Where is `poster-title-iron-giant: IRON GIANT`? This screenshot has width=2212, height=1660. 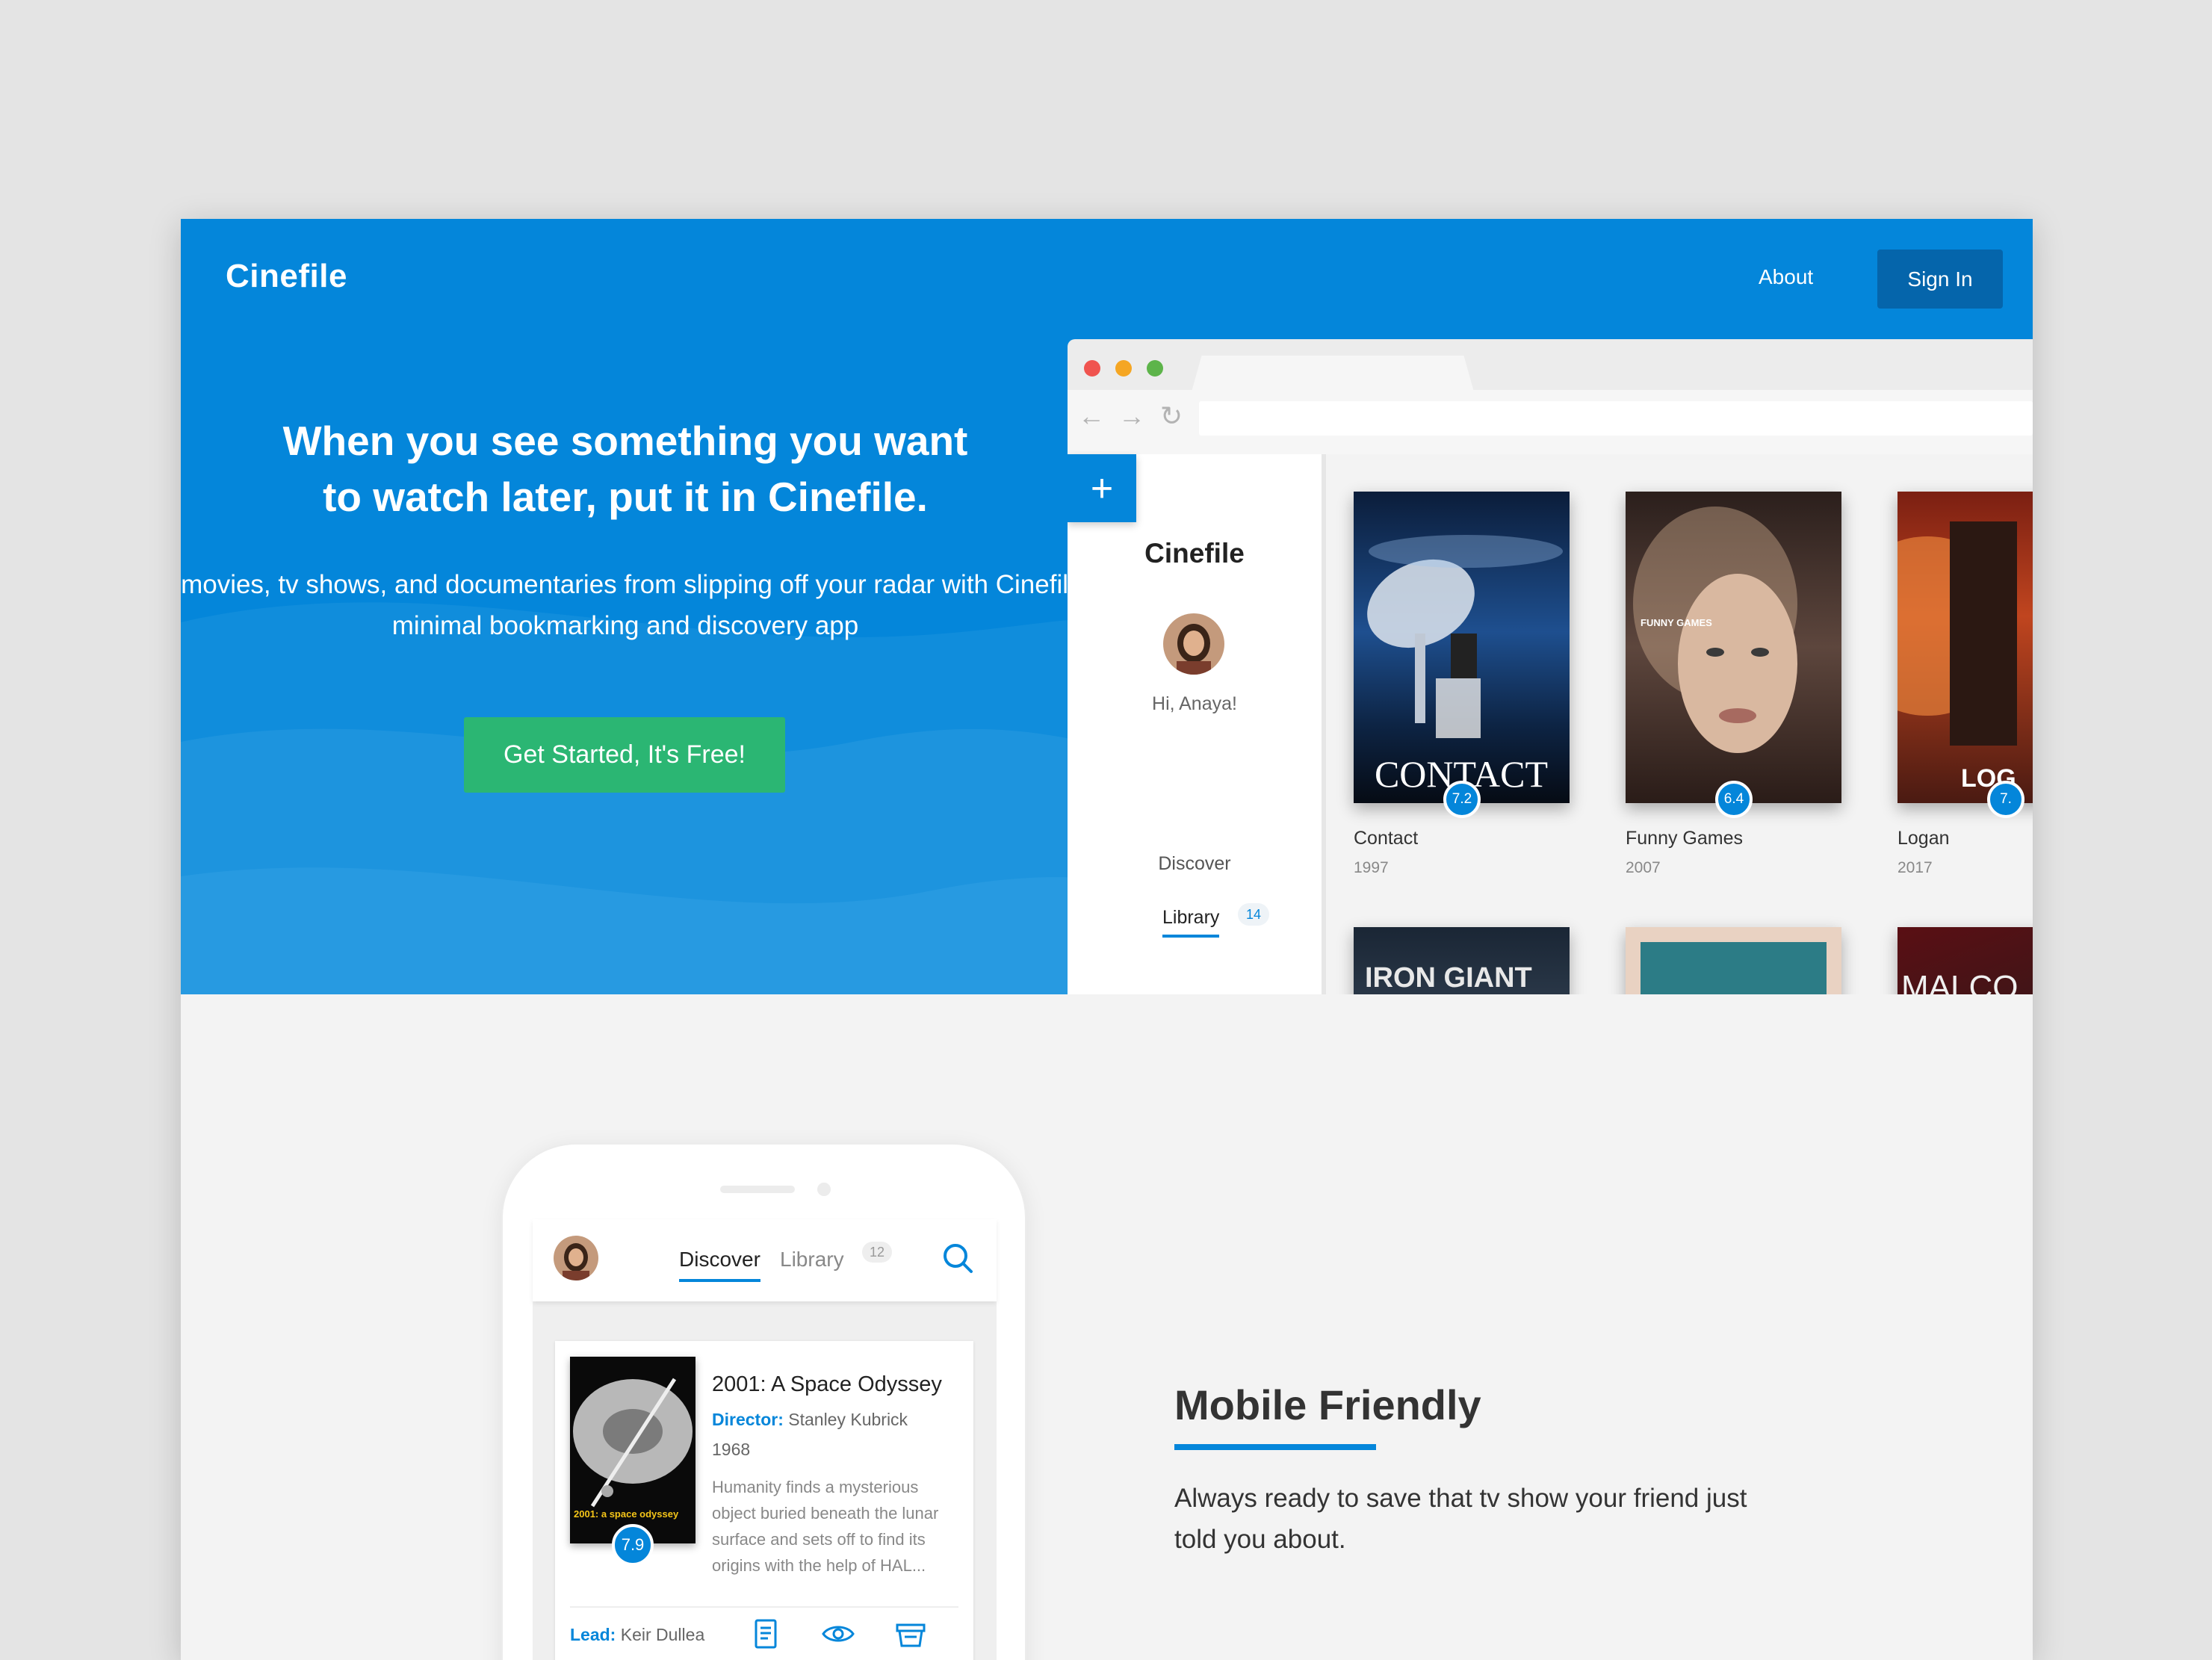
poster-title-iron-giant: IRON GIANT is located at coordinates (1448, 978).